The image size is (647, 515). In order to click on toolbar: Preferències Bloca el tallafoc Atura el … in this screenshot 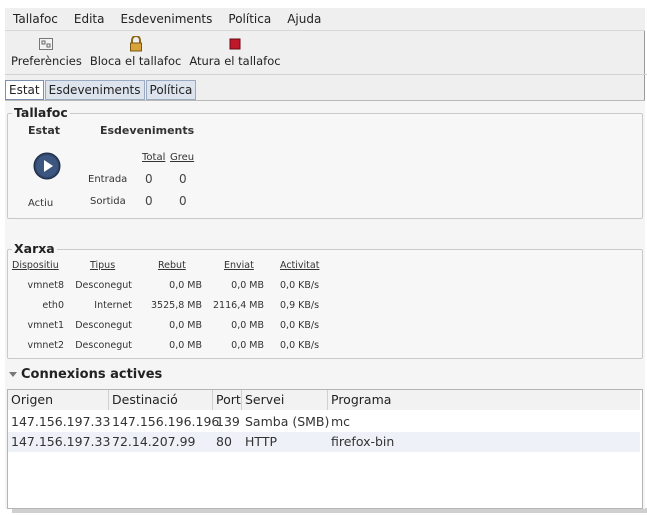, I will do `click(326, 52)`.